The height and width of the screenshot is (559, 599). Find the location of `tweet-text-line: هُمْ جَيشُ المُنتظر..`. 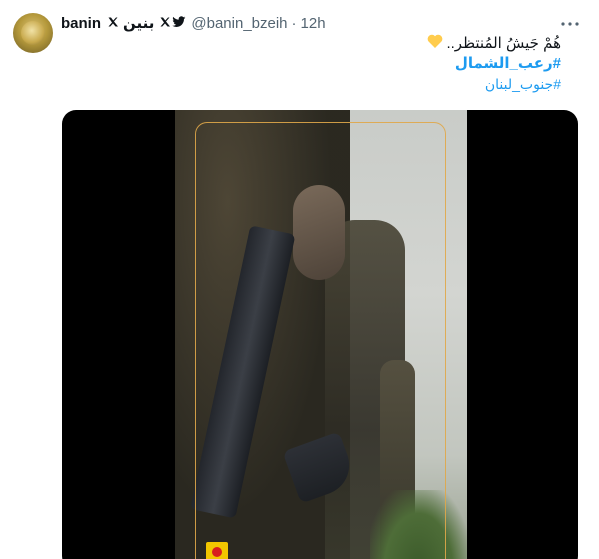

tweet-text-line: هُمْ جَيشُ المُنتظر.. is located at coordinates (494, 44).